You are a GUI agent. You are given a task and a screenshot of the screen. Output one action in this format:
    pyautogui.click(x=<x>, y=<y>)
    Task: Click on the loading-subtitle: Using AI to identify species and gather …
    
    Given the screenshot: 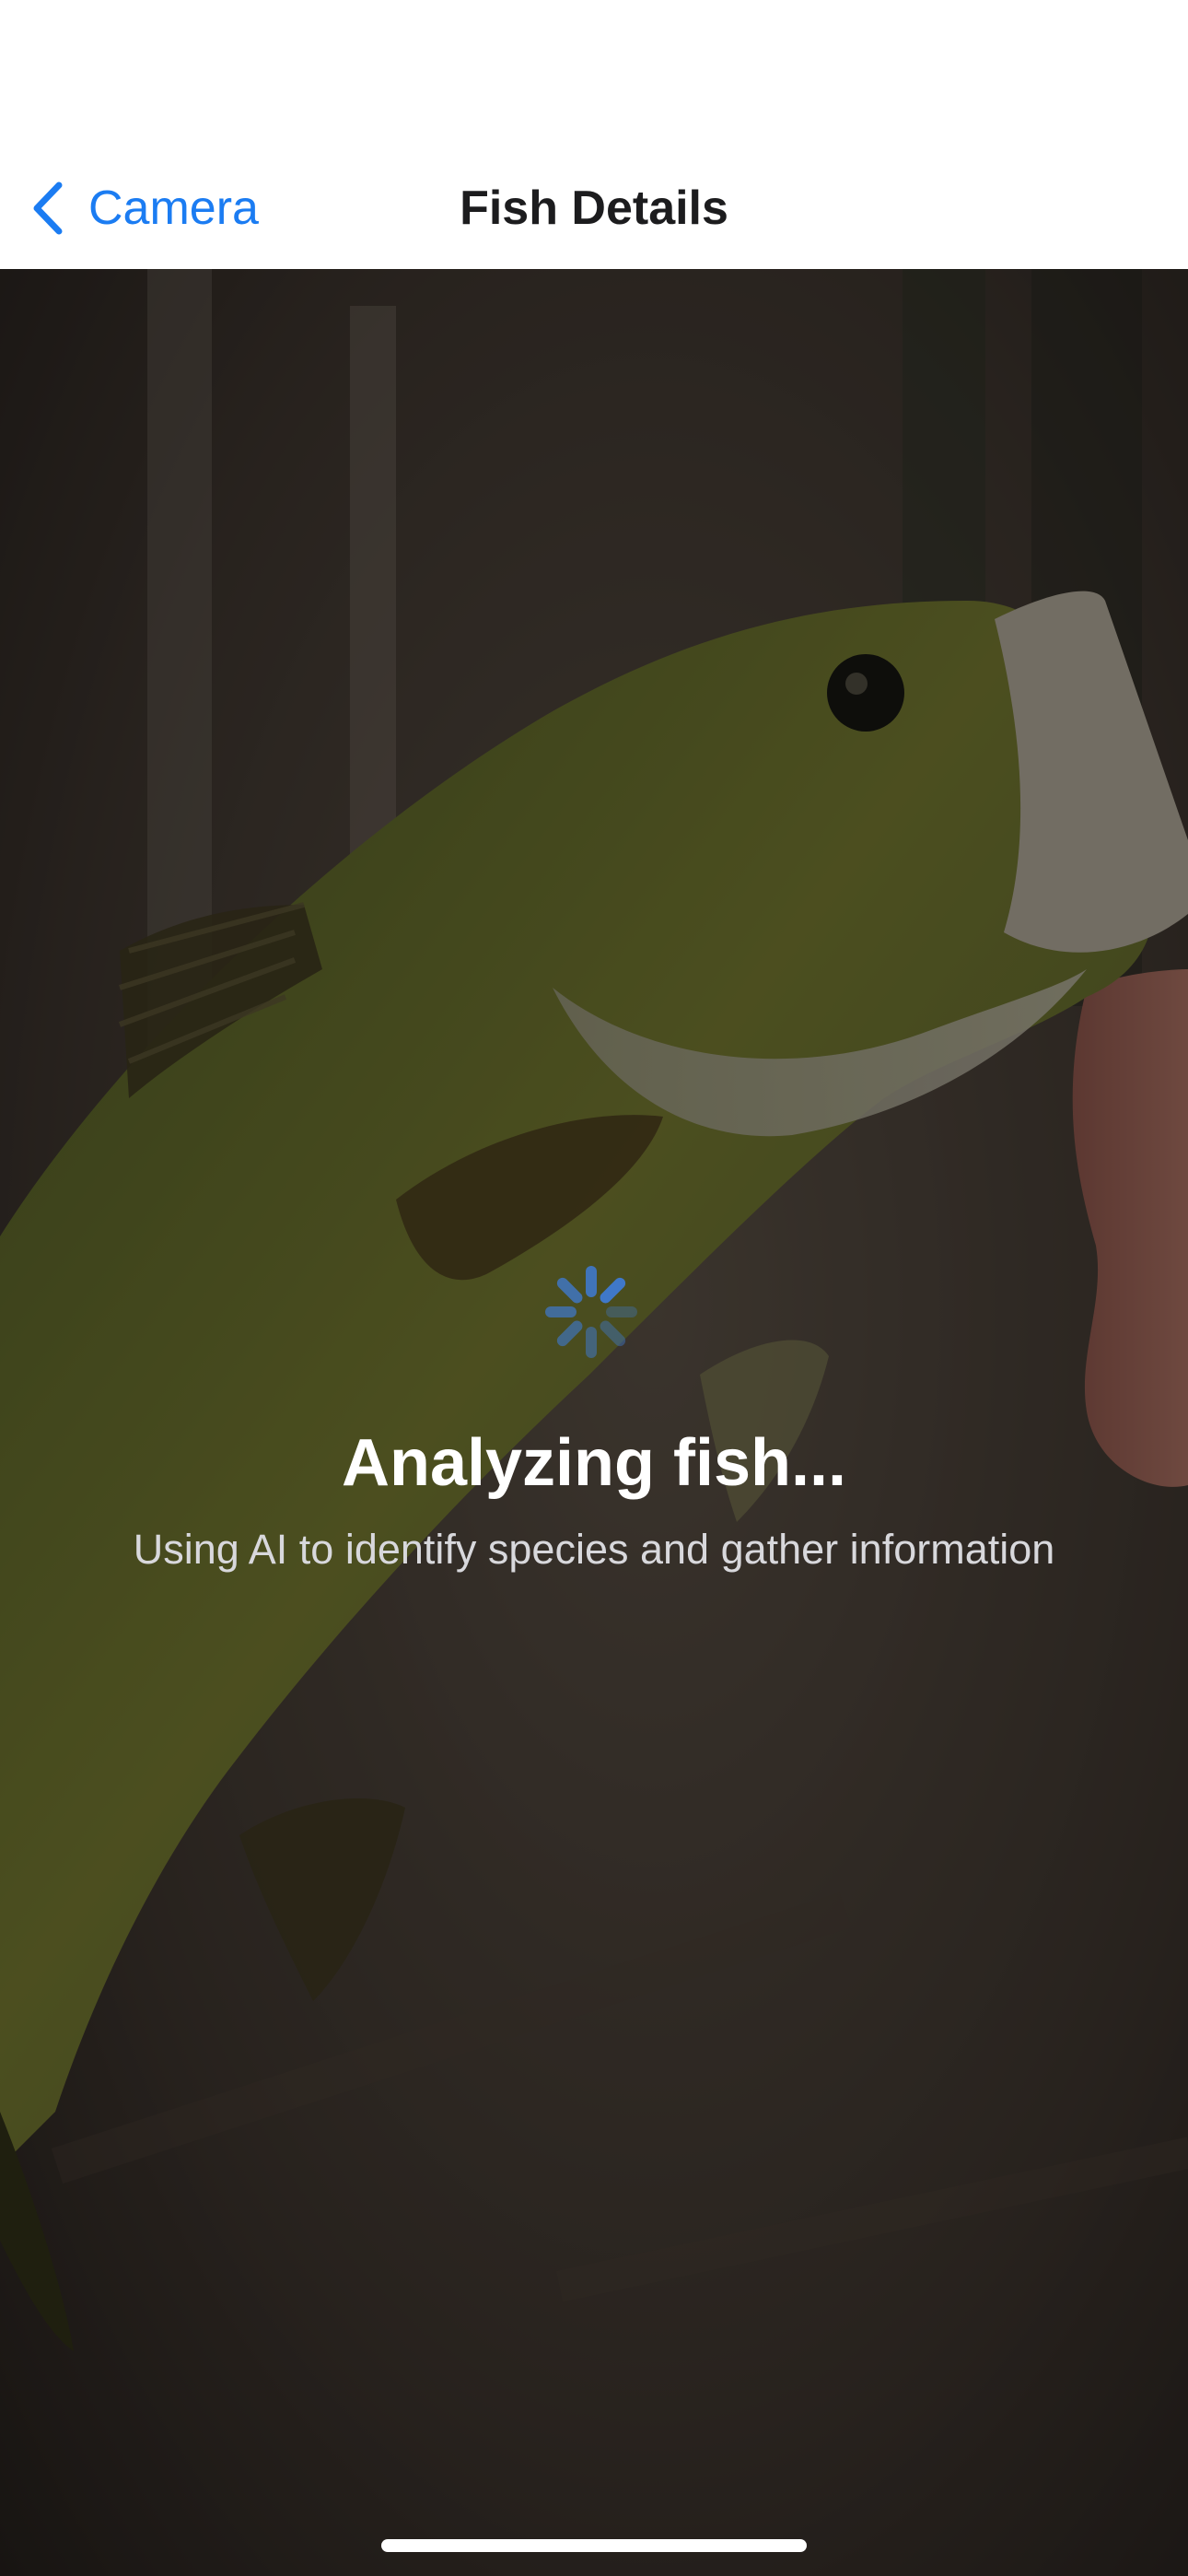 What is the action you would take?
    pyautogui.click(x=594, y=1549)
    